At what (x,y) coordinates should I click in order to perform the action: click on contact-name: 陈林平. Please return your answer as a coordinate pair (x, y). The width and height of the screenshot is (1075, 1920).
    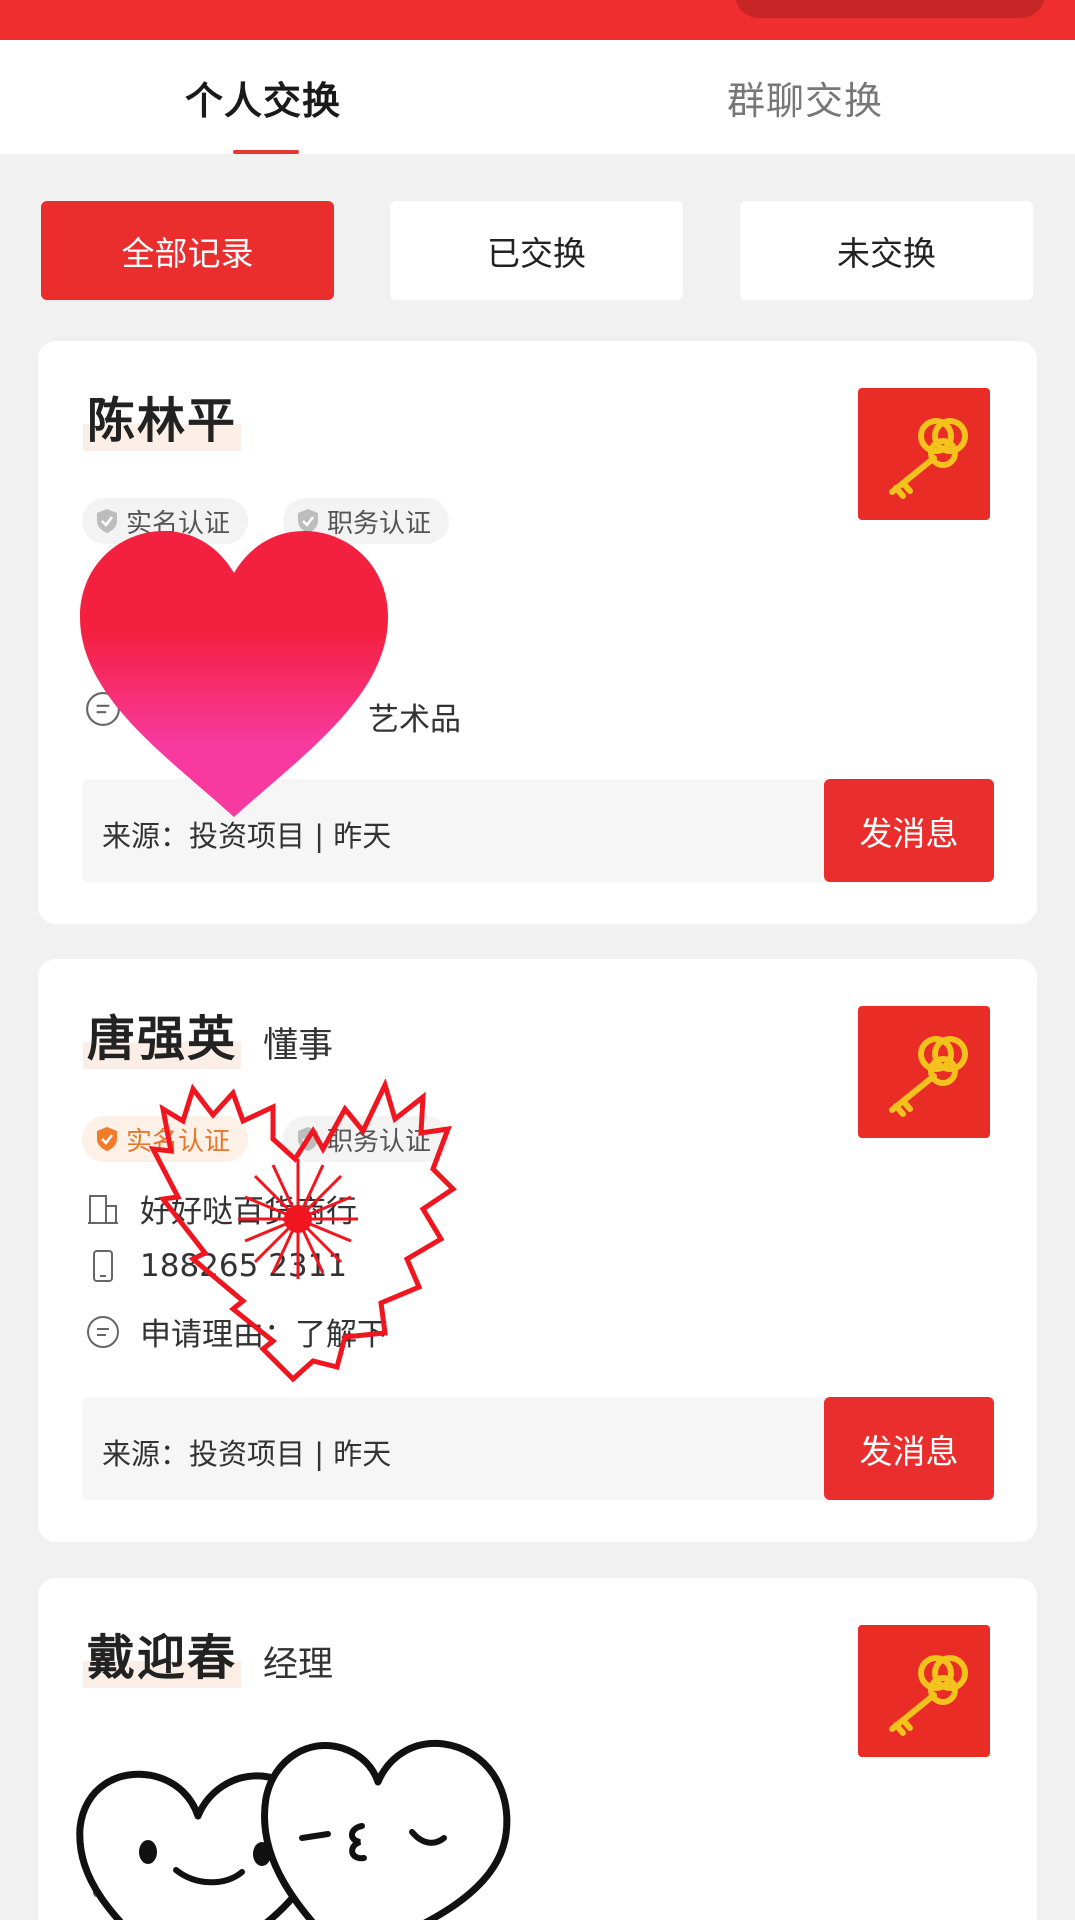
    Looking at the image, I should click on (162, 421).